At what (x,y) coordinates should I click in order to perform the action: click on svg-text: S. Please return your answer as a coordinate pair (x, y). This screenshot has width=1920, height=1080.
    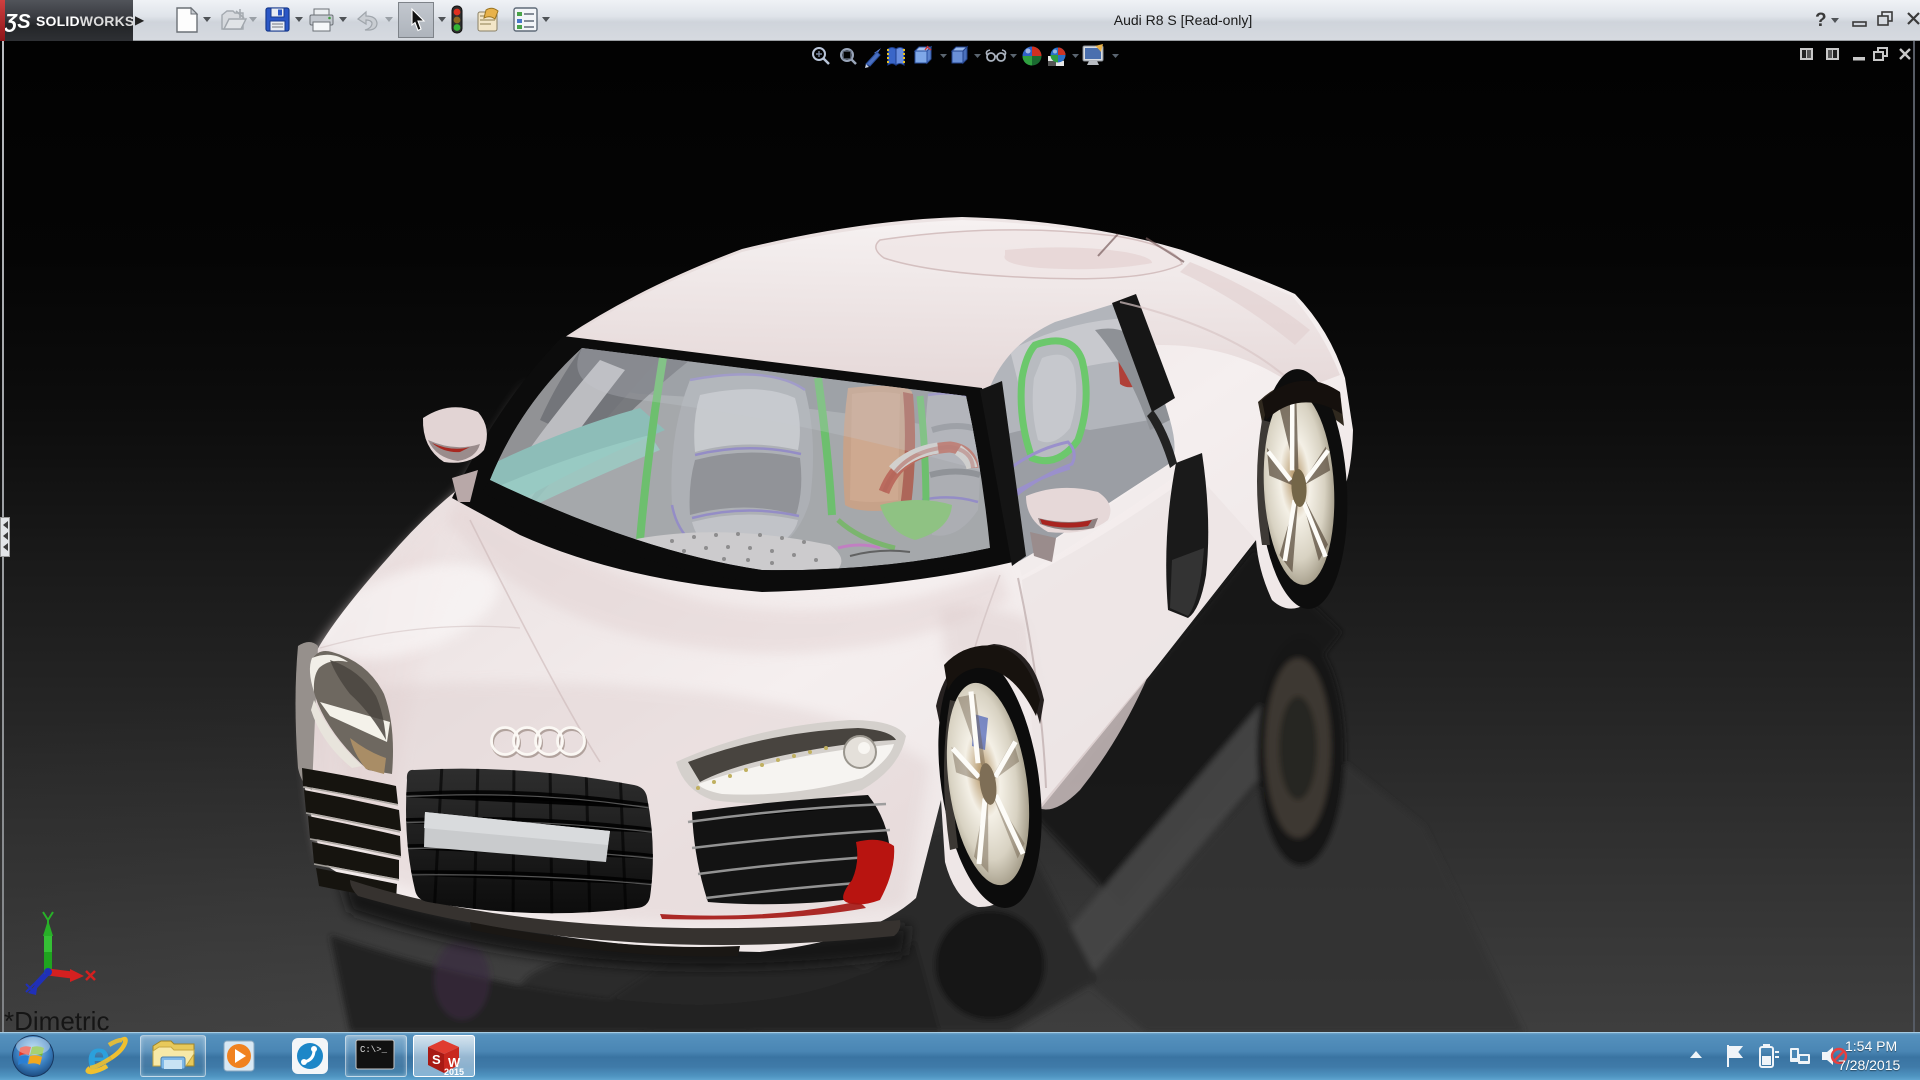
    Looking at the image, I should click on (436, 1059).